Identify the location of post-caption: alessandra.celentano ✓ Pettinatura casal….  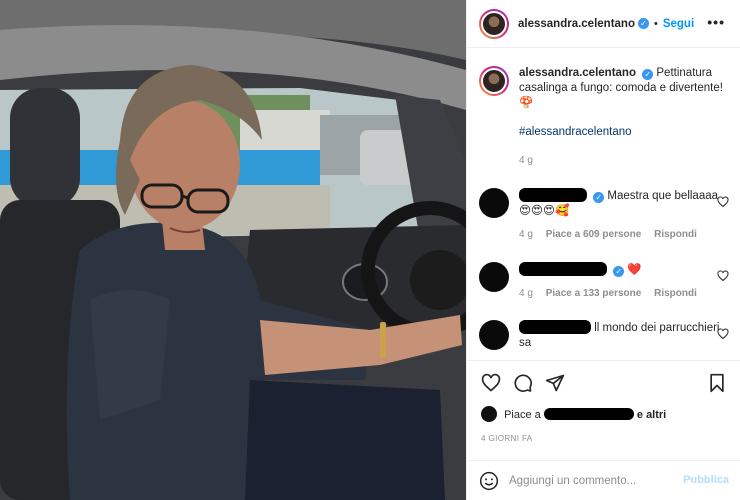
(604, 117).